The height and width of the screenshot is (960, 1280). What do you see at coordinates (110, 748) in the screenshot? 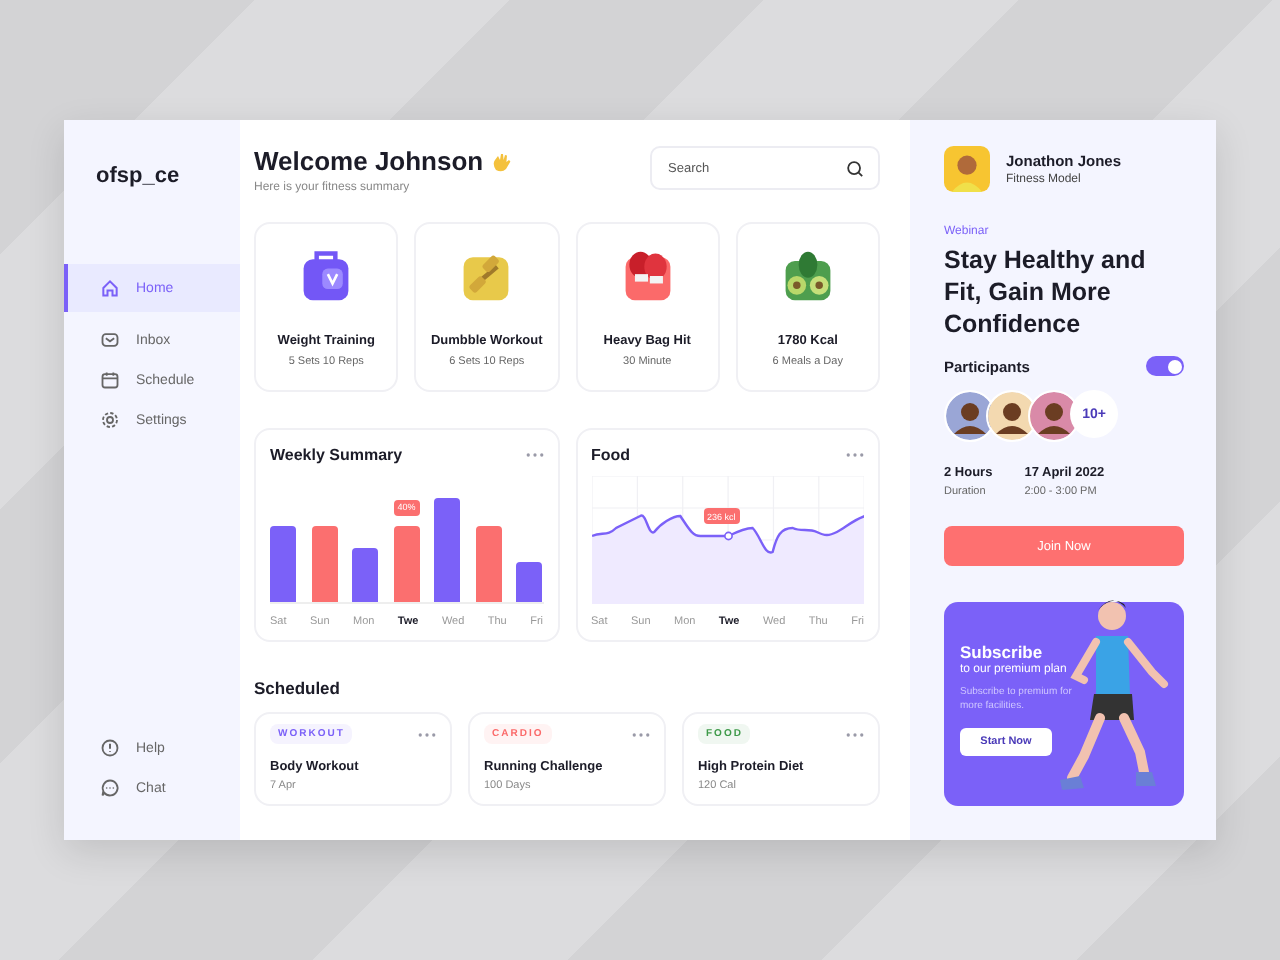
I see `help-icon` at bounding box center [110, 748].